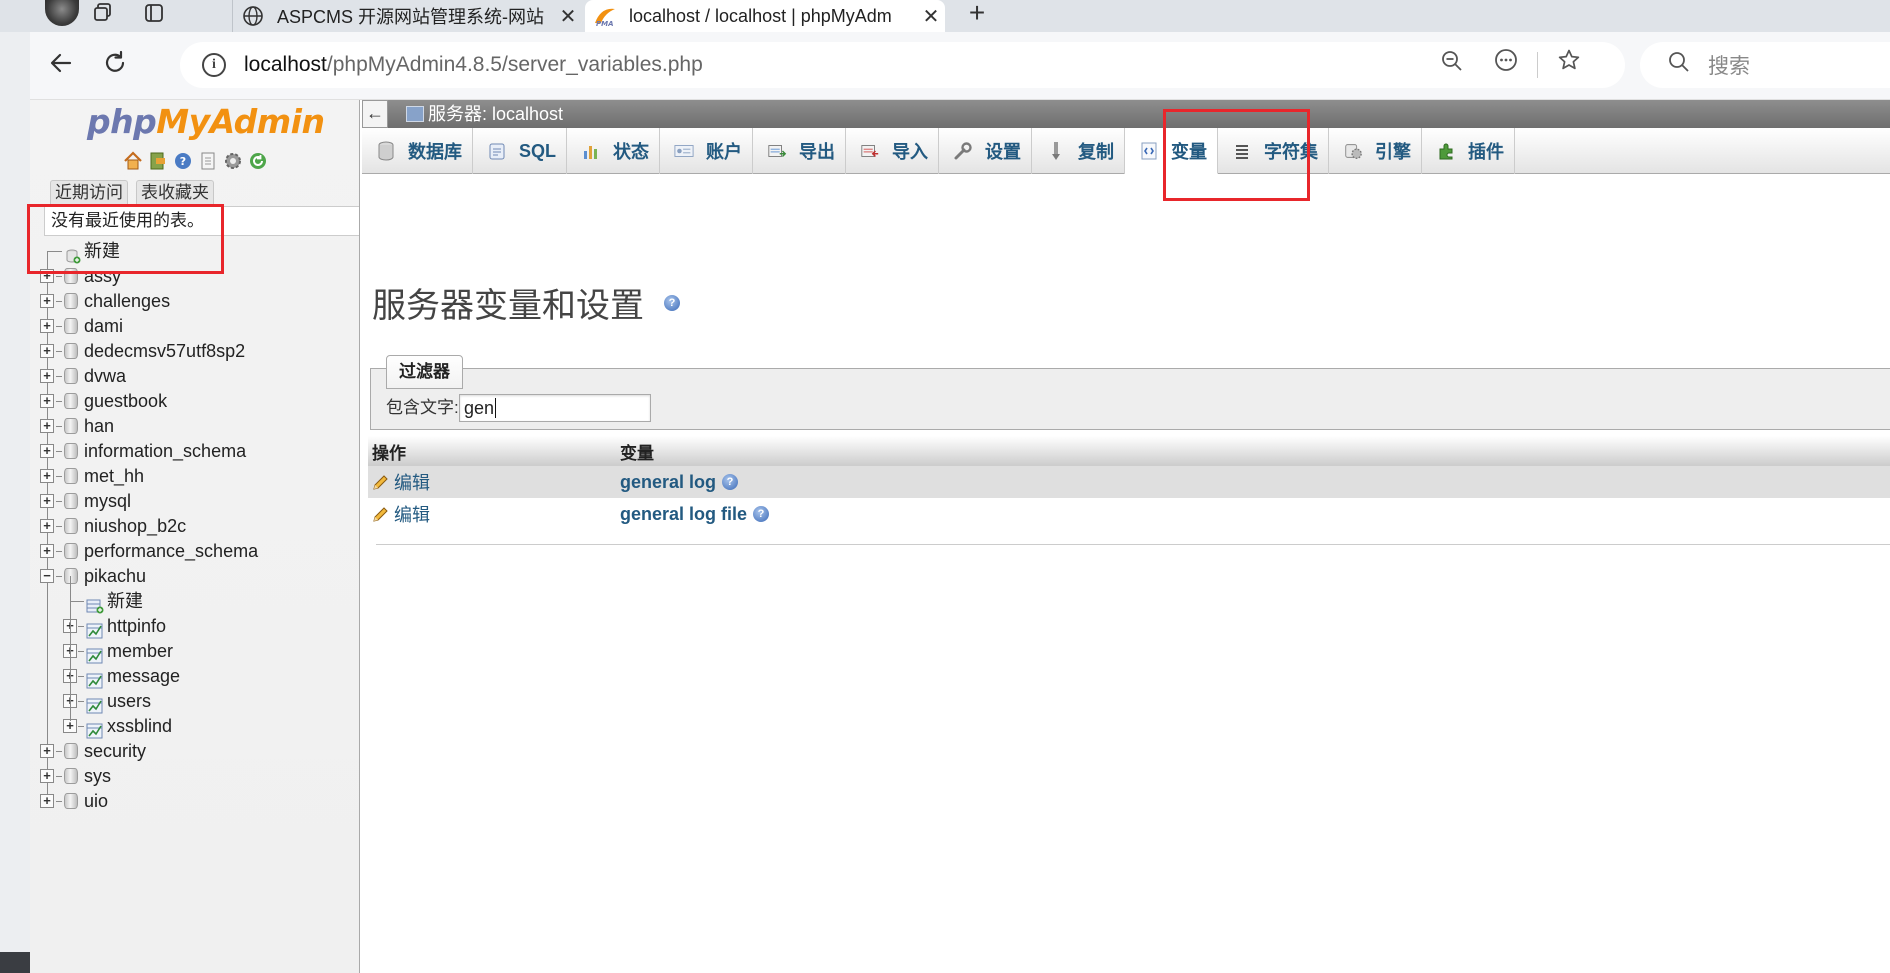 Image resolution: width=1890 pixels, height=973 pixels. I want to click on action-cell: 编辑, so click(494, 514).